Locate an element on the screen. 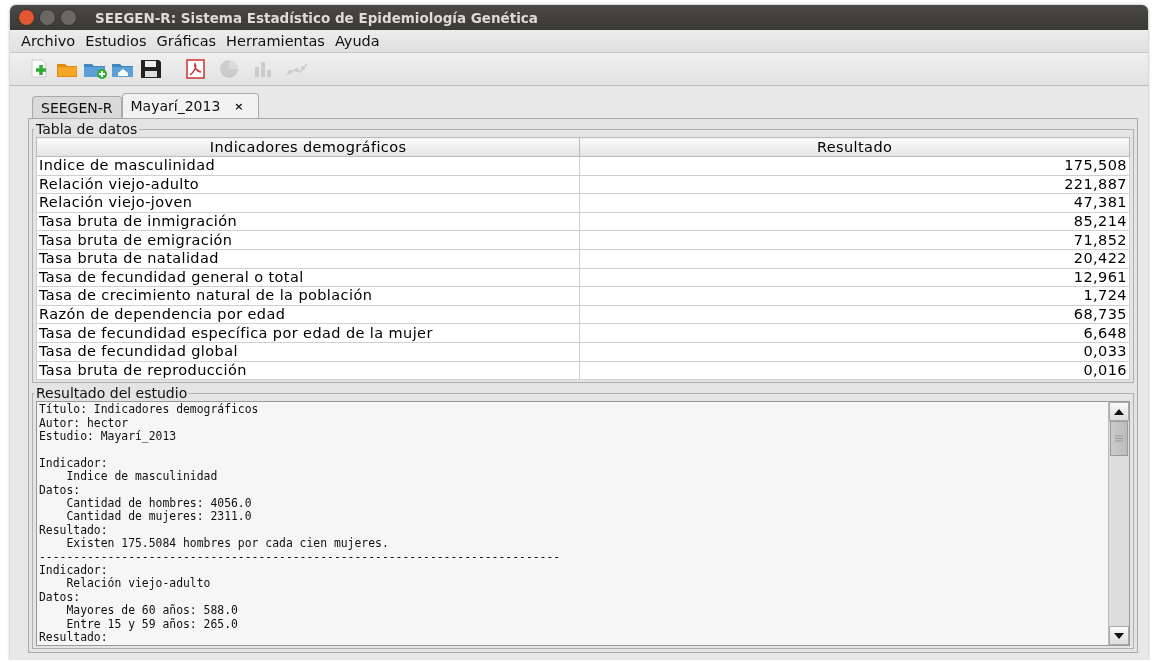  table-cell: Relación viejo-adulto is located at coordinates (308, 184).